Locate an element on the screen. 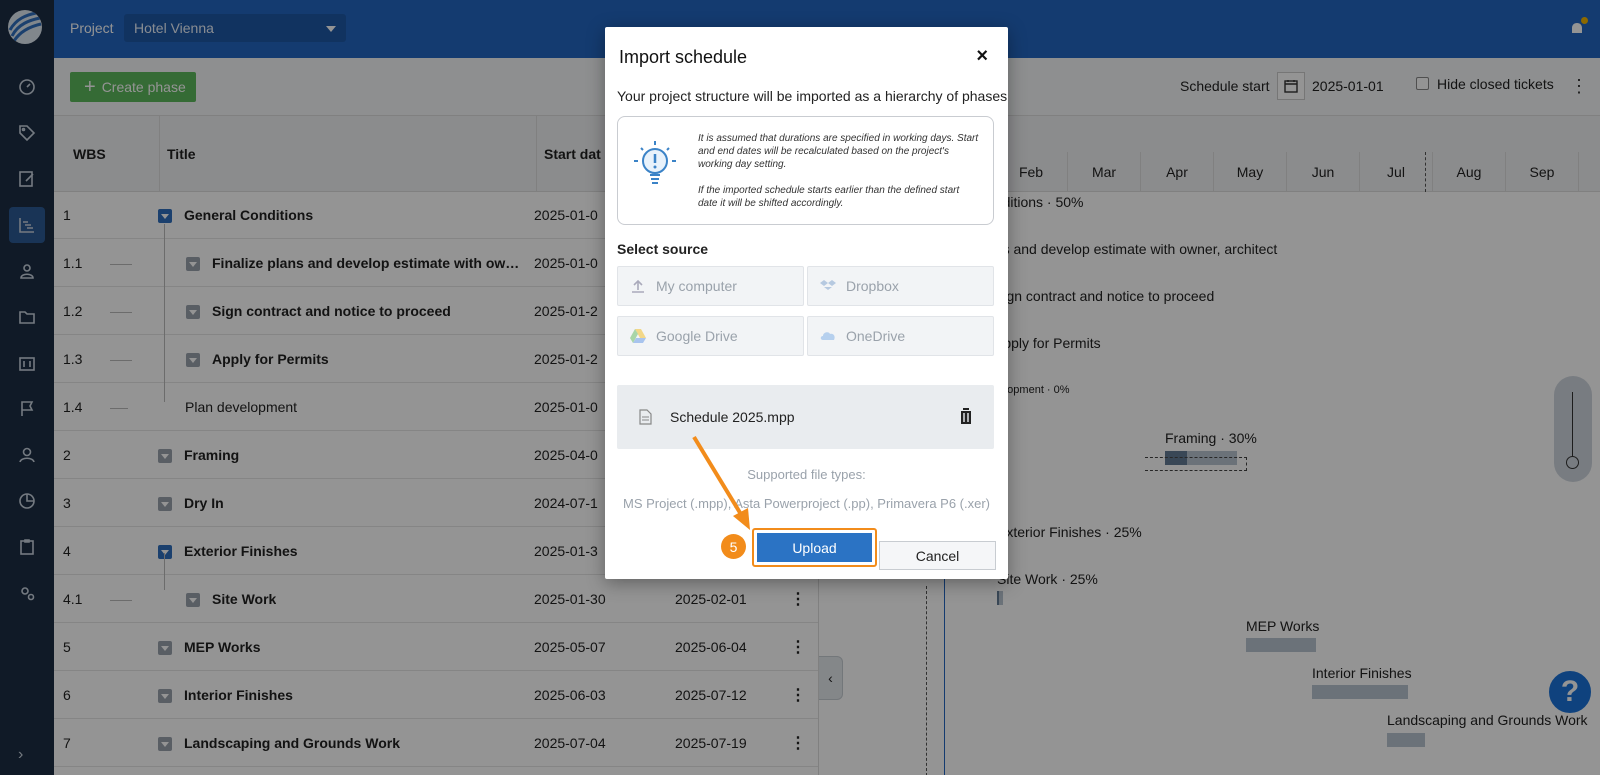 The height and width of the screenshot is (775, 1600). cancel-button: Cancel is located at coordinates (937, 555).